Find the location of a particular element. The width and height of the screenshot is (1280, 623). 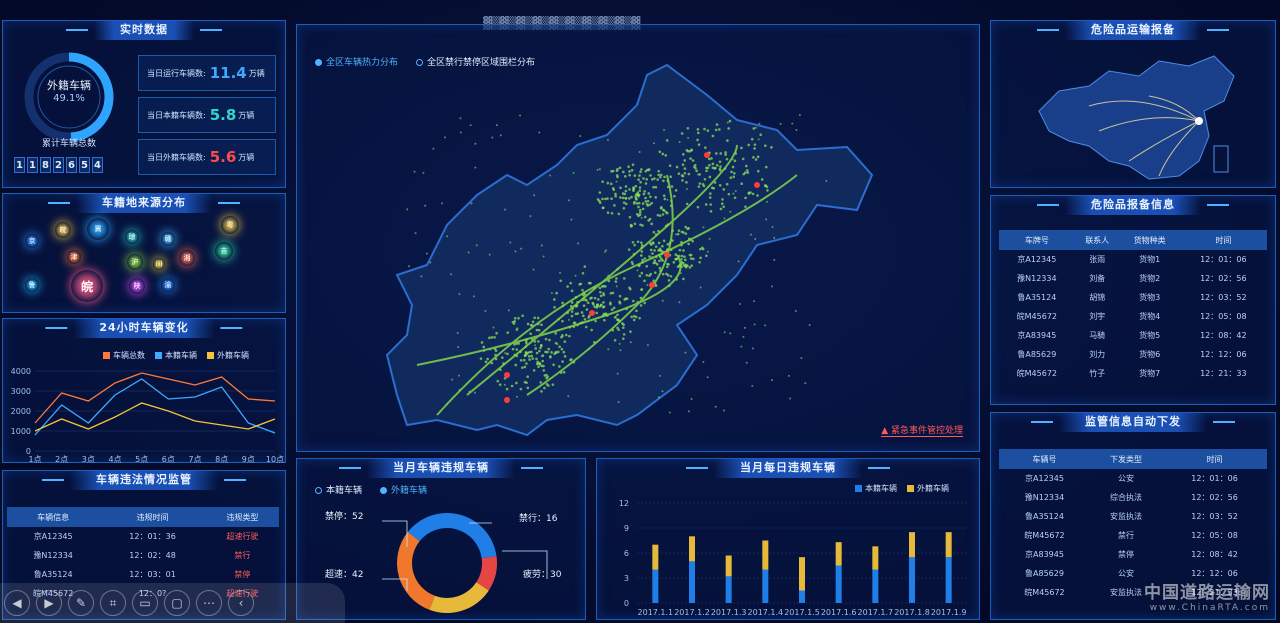

table-row: 鲁A35124 12：03：01 禁停 is located at coordinates (143, 574).